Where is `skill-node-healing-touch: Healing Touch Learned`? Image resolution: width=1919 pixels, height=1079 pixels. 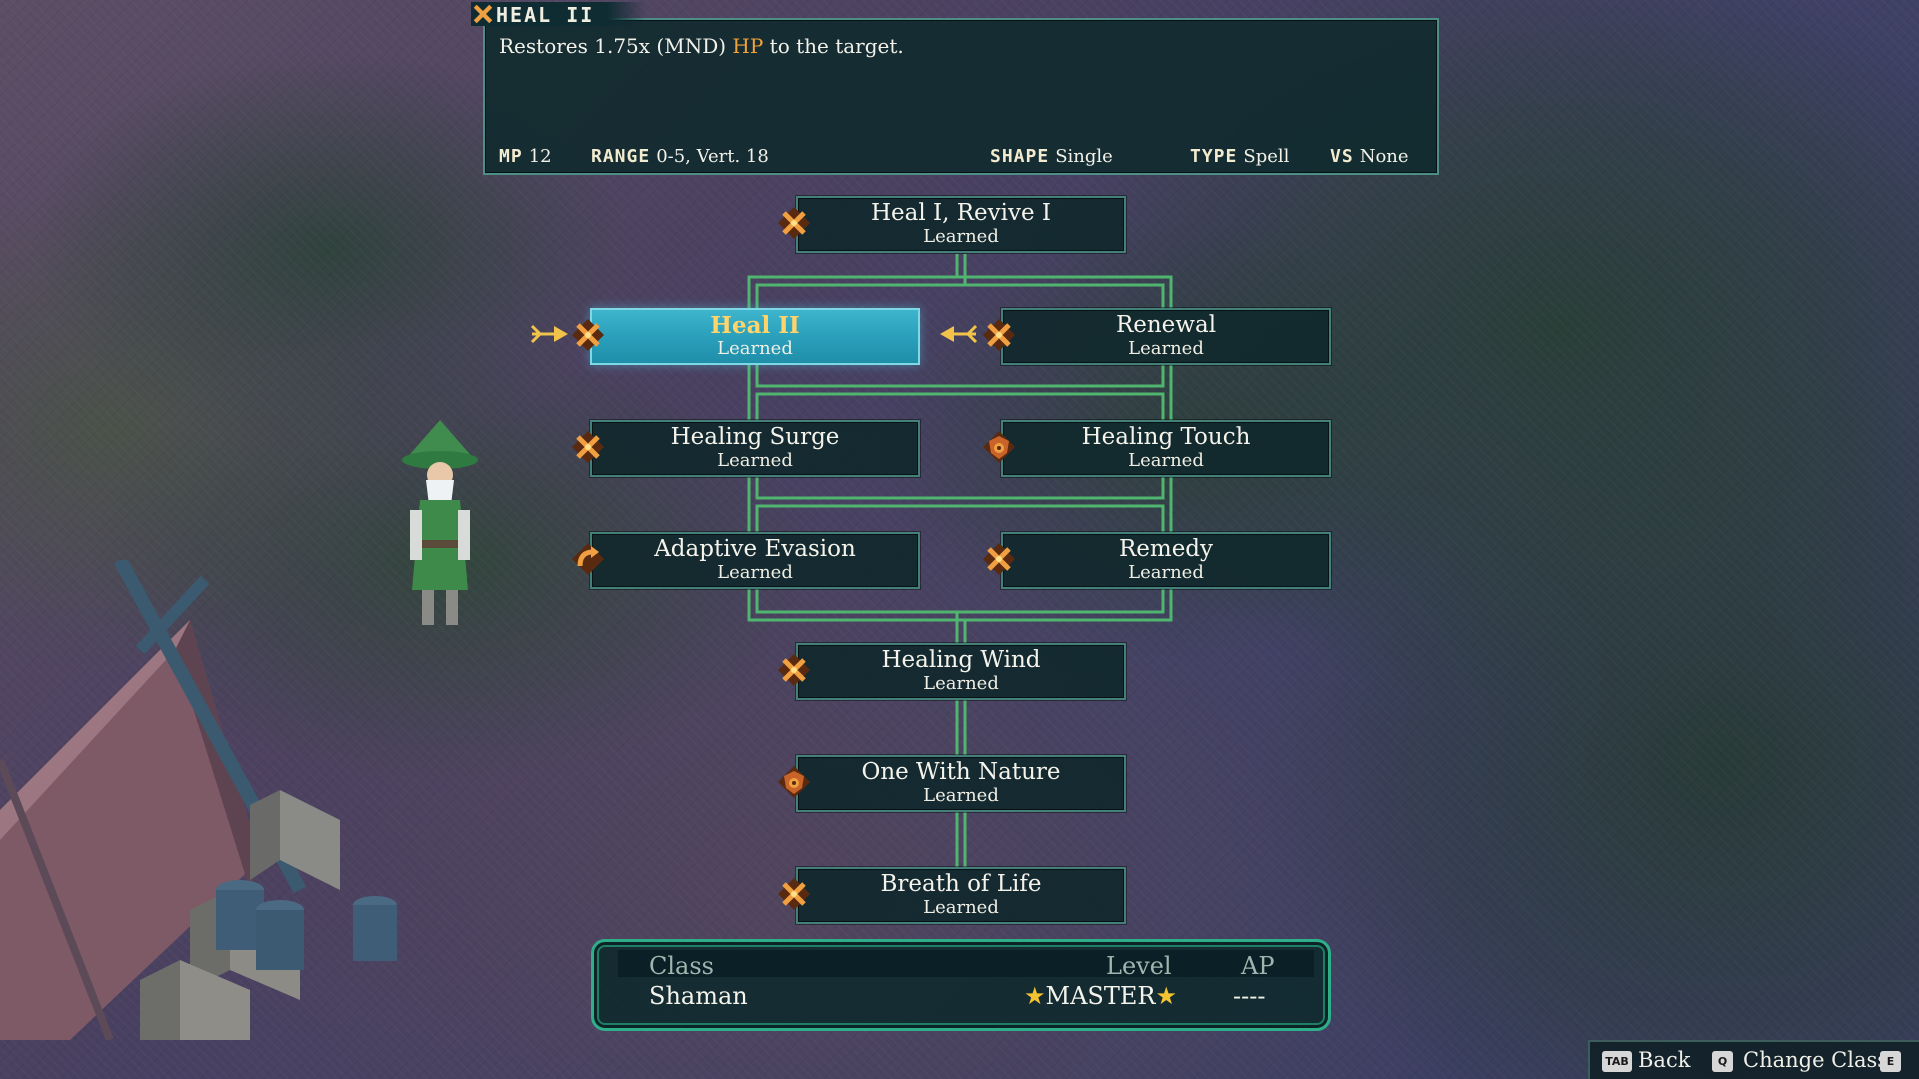 skill-node-healing-touch: Healing Touch Learned is located at coordinates (1166, 448).